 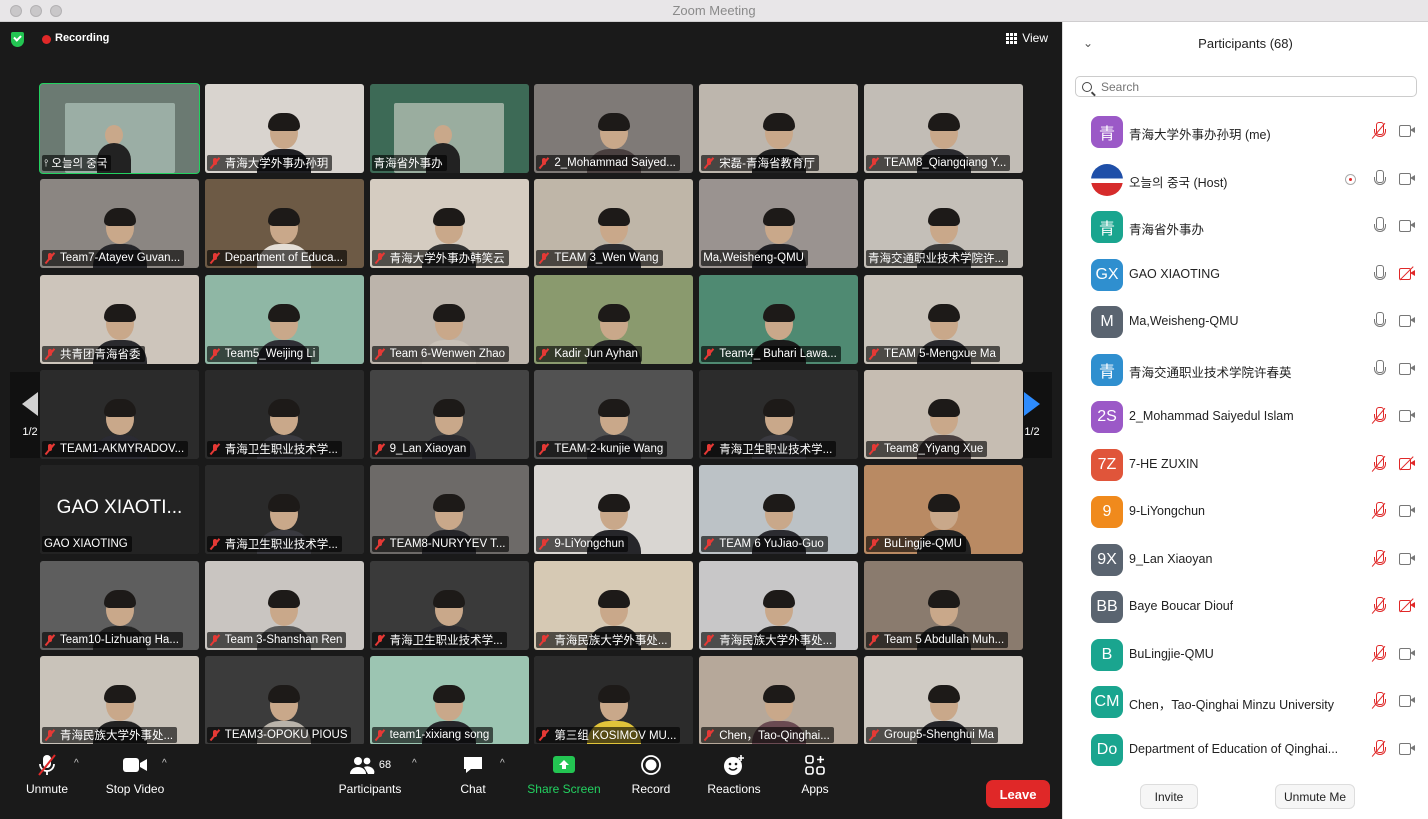 I want to click on participant-row: 2S 2_Mohammad Saiyedul Islam, so click(x=1245, y=417).